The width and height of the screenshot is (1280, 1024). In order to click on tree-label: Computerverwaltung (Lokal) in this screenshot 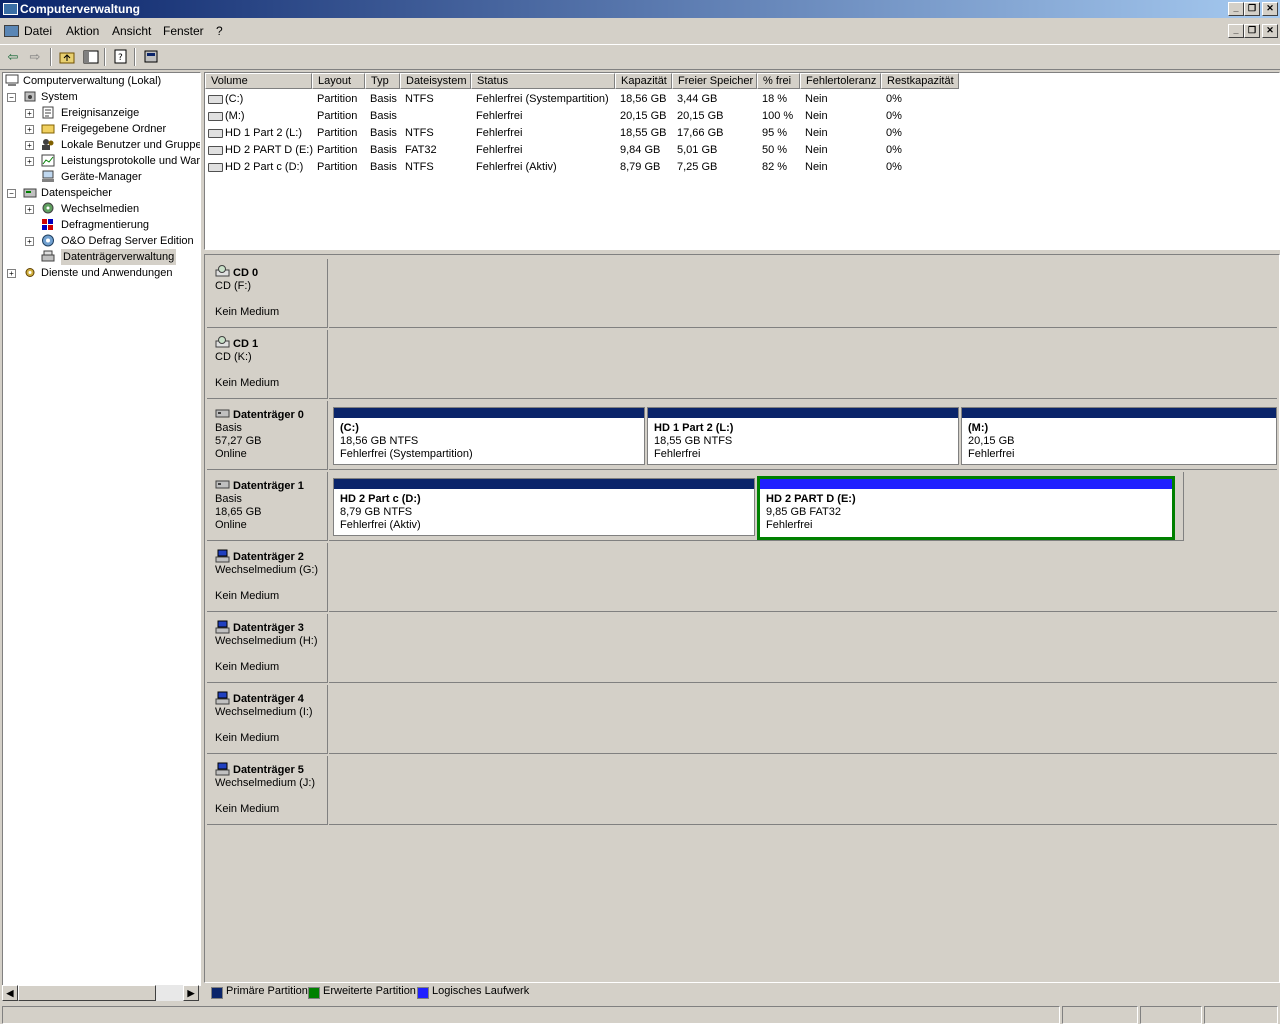, I will do `click(92, 81)`.